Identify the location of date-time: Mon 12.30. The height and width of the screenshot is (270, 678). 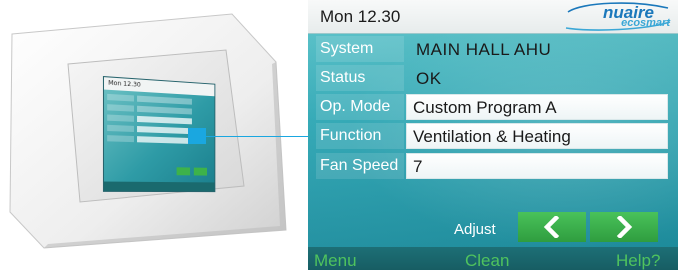
(360, 16).